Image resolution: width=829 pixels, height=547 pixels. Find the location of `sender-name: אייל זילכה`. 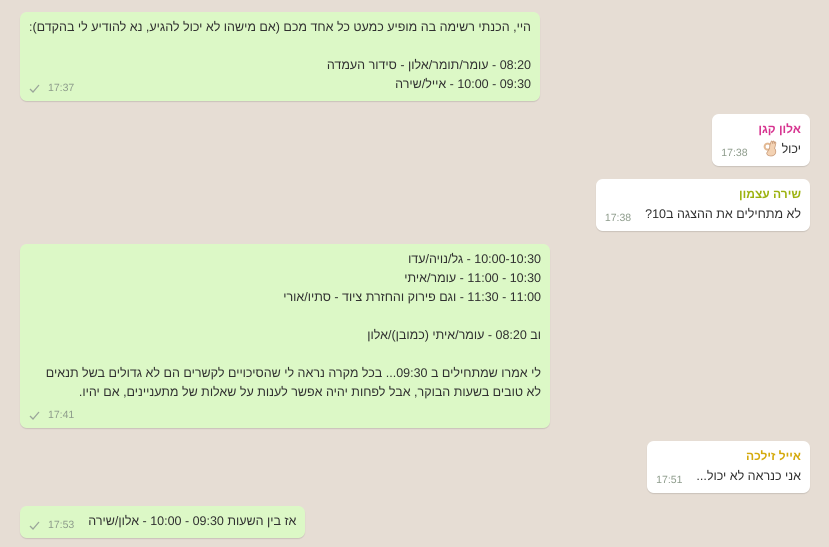

sender-name: אייל זילכה is located at coordinates (773, 456).